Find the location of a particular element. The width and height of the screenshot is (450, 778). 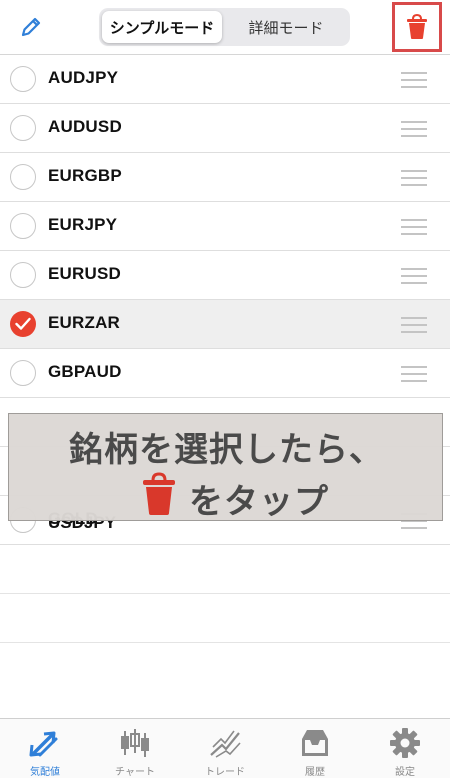

symbol-name: GBPAUD is located at coordinates (85, 371).